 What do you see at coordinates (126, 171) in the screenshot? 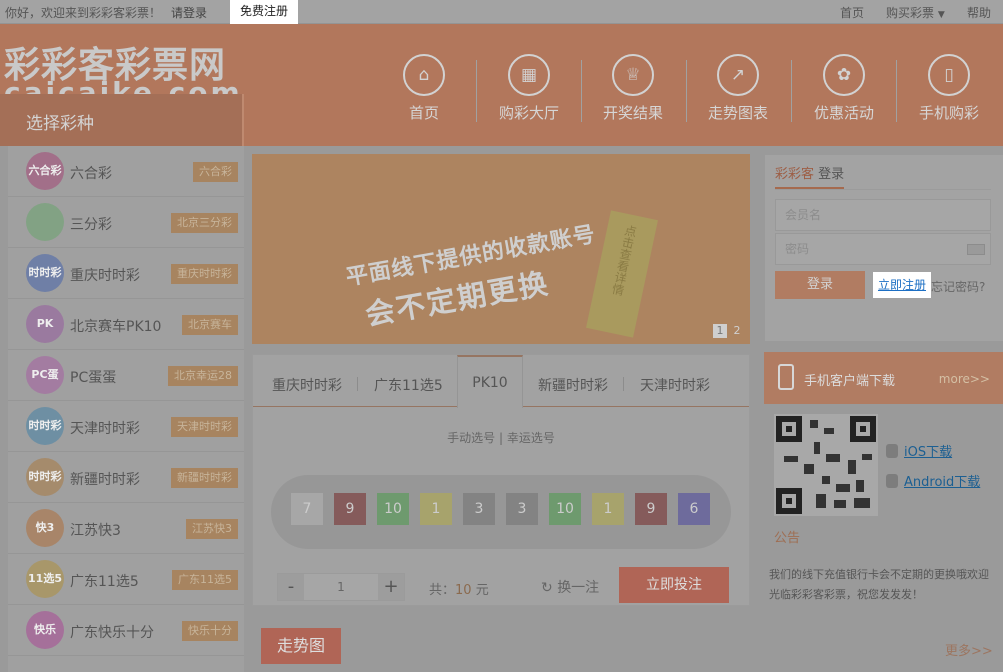
I see `lottery-item-liuhecai: 六合彩 六合彩 六合彩` at bounding box center [126, 171].